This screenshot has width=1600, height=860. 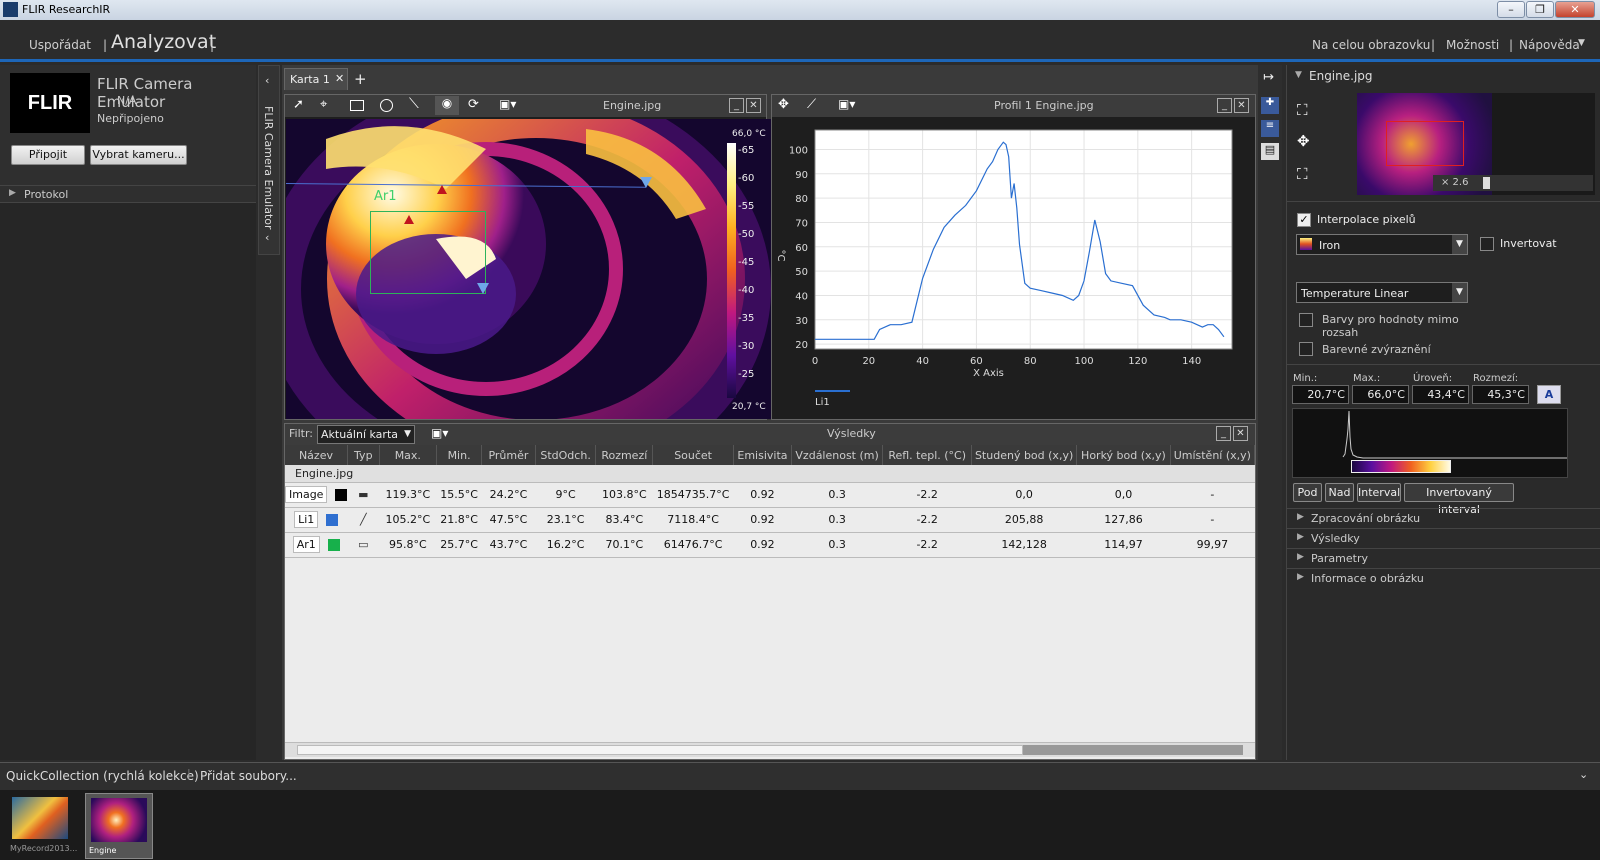 I want to click on spot-tool-icon: ⌖, so click(x=323, y=104).